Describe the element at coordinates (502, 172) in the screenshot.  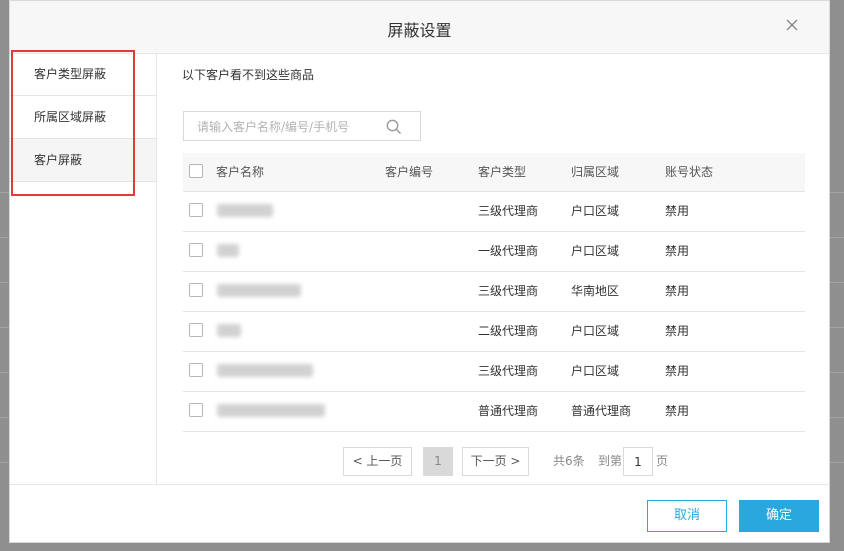
I see `column-header: 客户类型` at that location.